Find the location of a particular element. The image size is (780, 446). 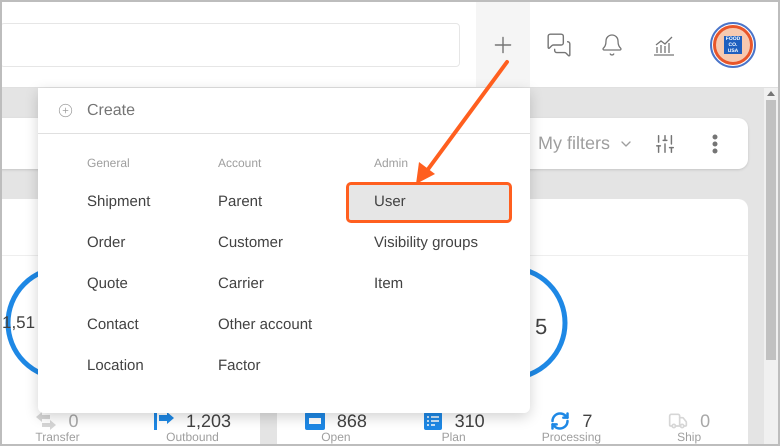

column-heading: General is located at coordinates (108, 163).